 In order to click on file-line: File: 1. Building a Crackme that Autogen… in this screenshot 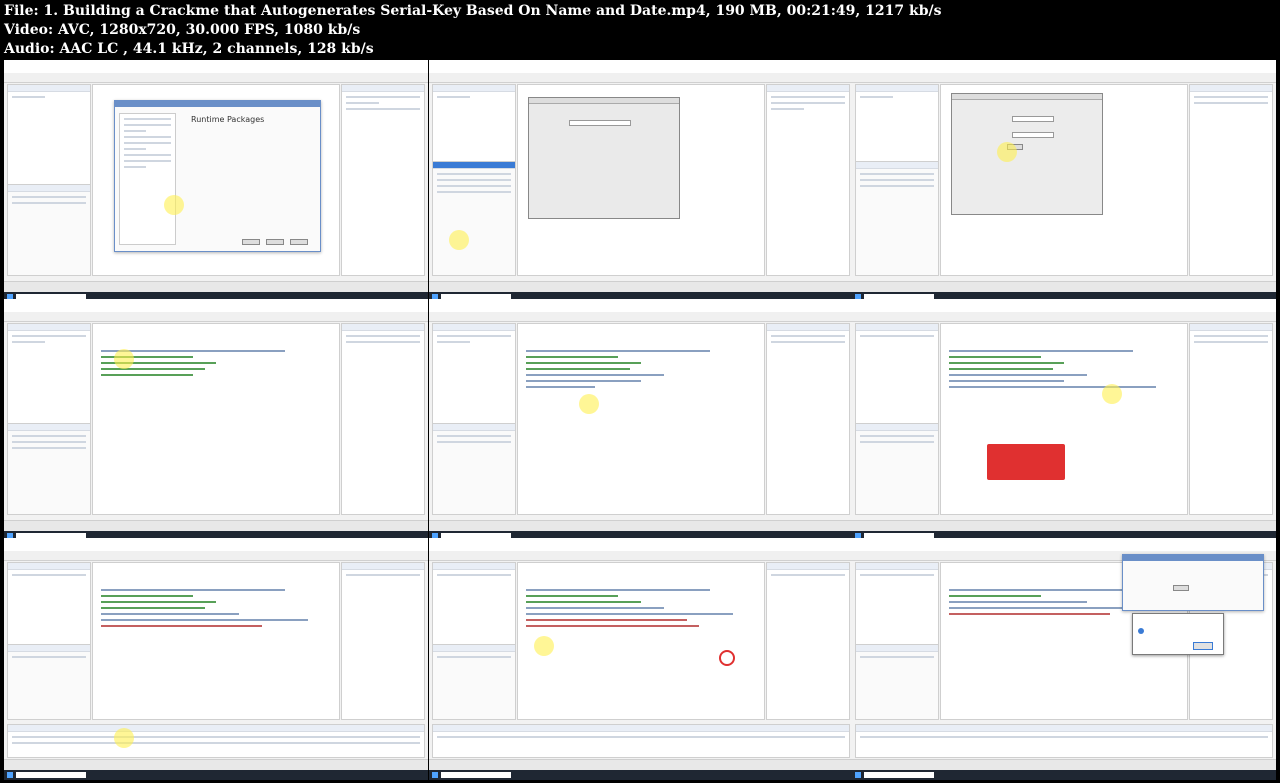, I will do `click(473, 11)`.